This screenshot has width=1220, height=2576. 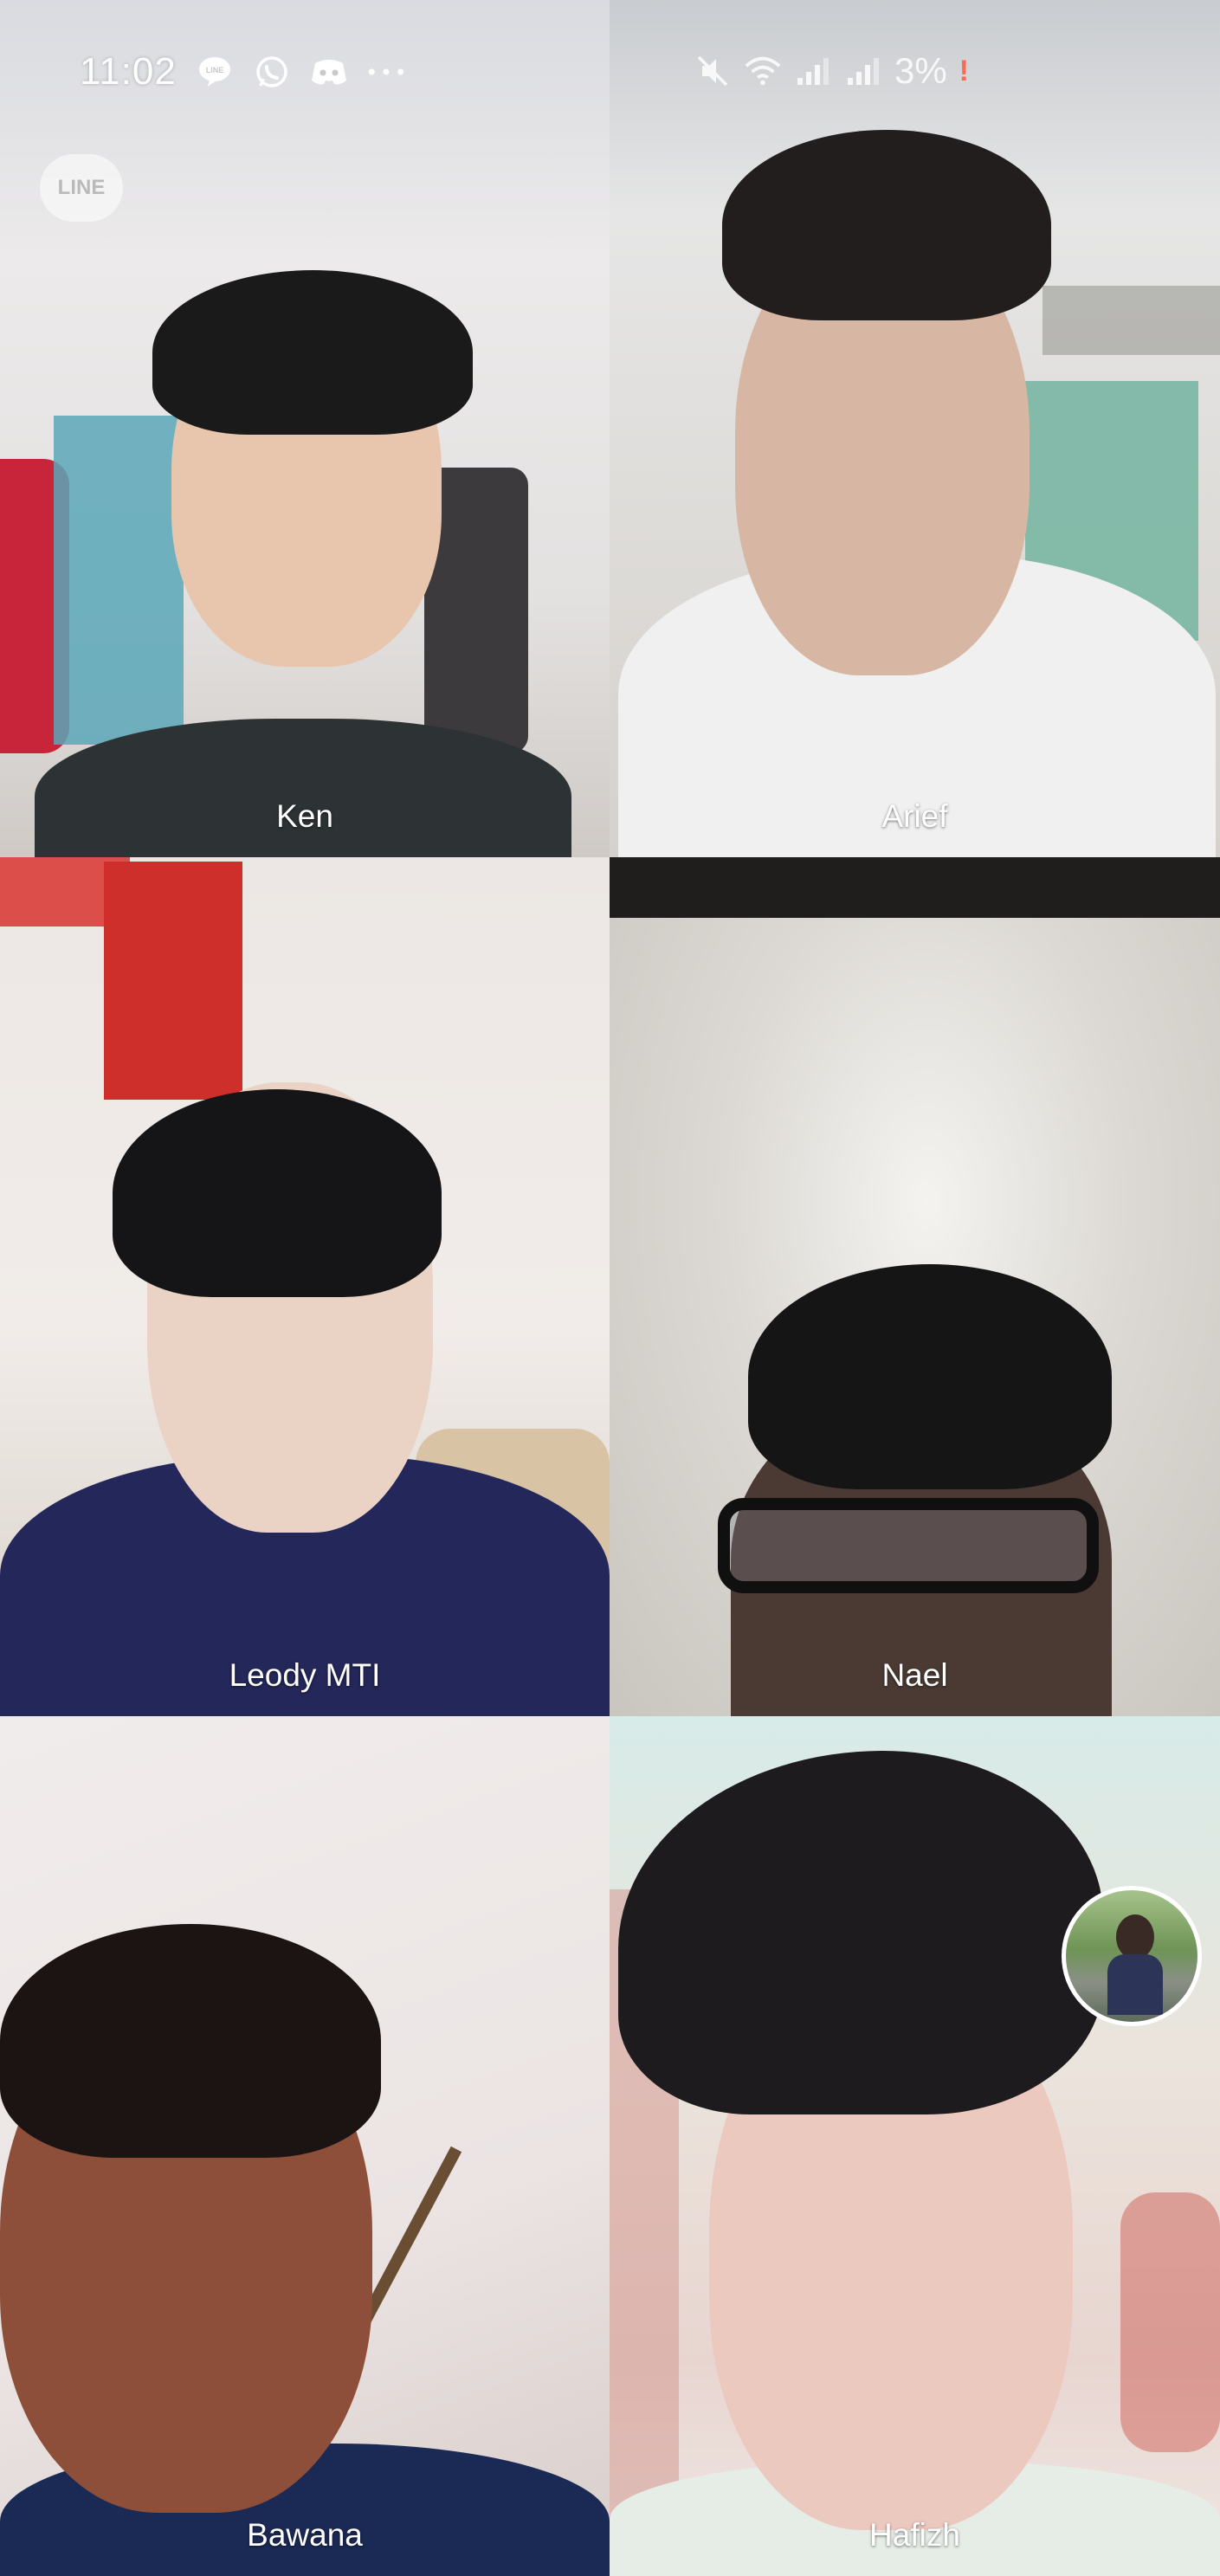 I want to click on line-watermark: LINE, so click(x=81, y=188).